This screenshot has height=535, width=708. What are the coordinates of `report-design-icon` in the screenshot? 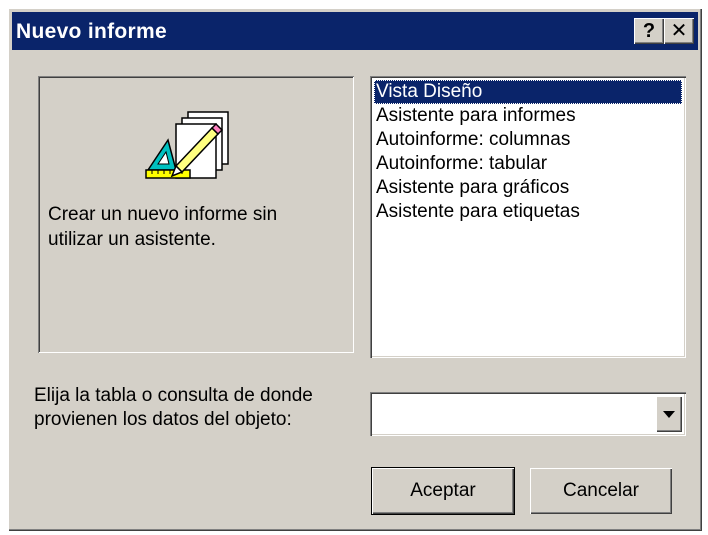 It's located at (190, 146).